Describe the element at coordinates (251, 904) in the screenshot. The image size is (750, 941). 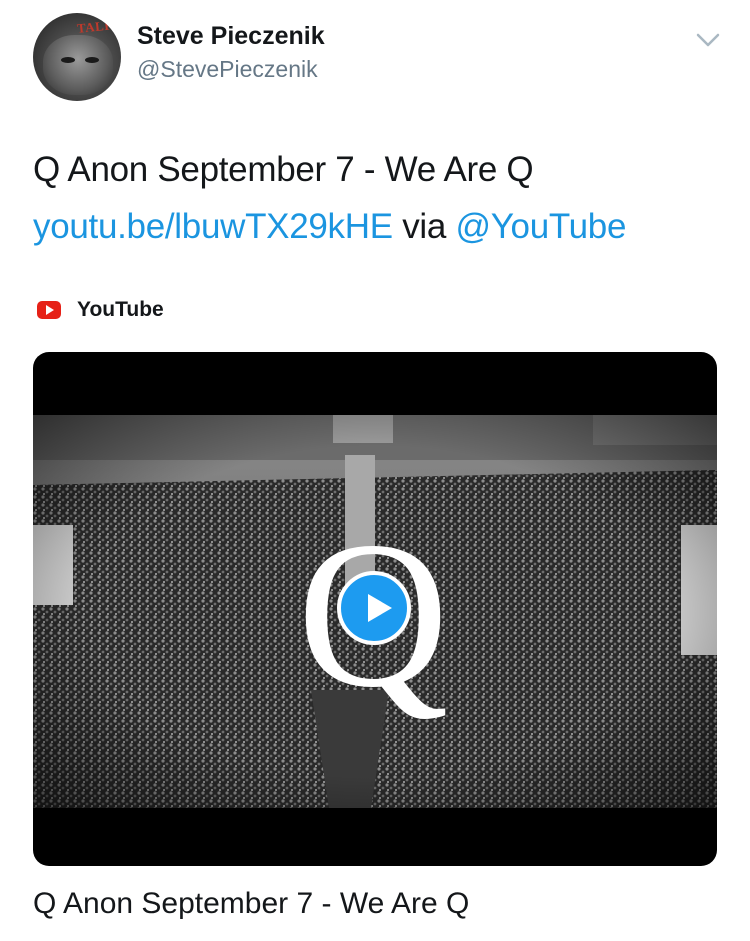
I see `card-title: Q Anon September 7 - We Are Q` at that location.